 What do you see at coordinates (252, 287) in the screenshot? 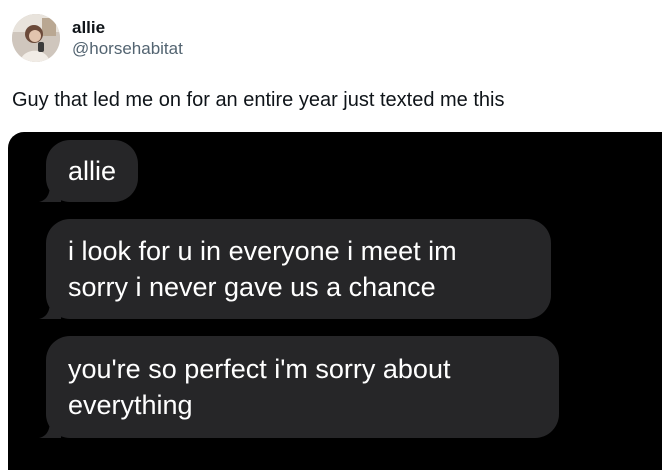
I see `message-text-line: sorry i never gave us a chance` at bounding box center [252, 287].